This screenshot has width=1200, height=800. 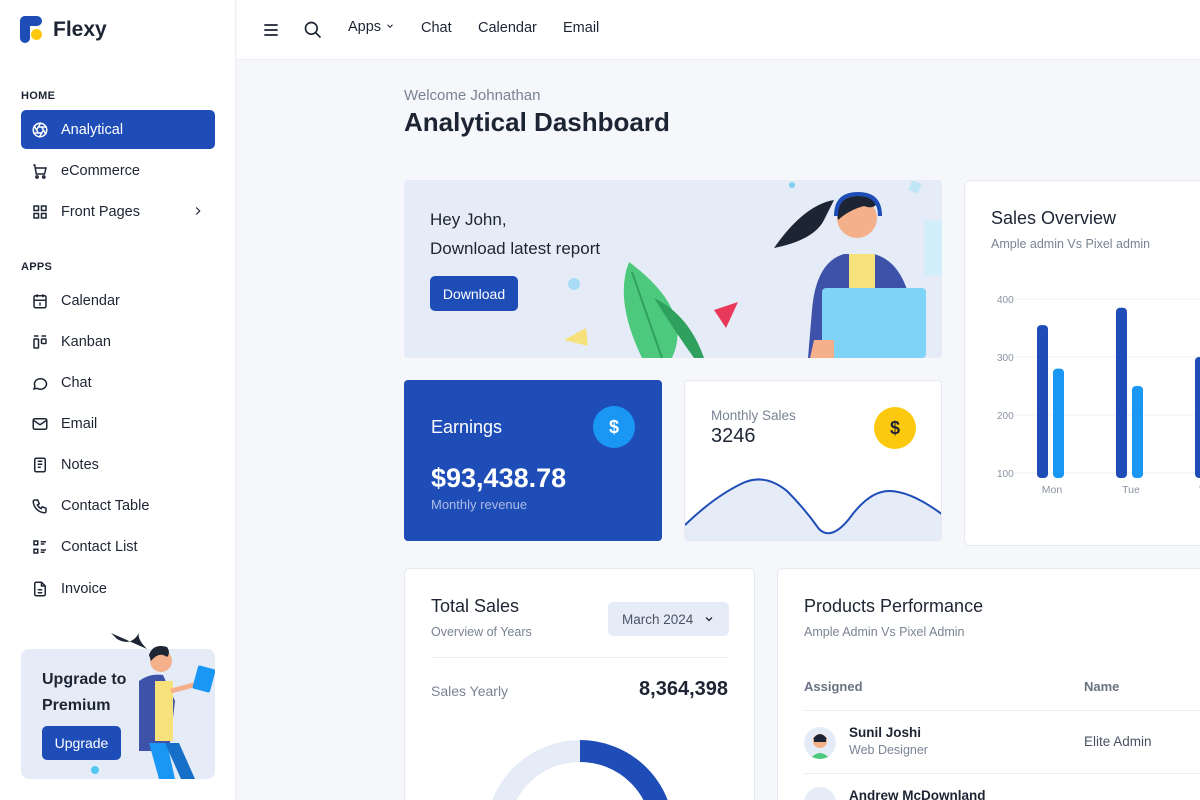 I want to click on sidebar-item-analytical: Analytical, so click(x=118, y=129).